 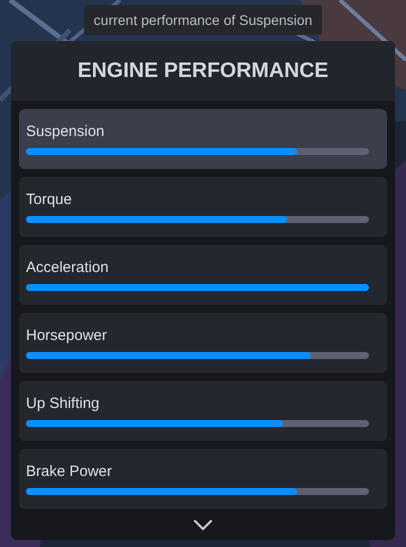 What do you see at coordinates (203, 207) in the screenshot?
I see `stat-item: Torque` at bounding box center [203, 207].